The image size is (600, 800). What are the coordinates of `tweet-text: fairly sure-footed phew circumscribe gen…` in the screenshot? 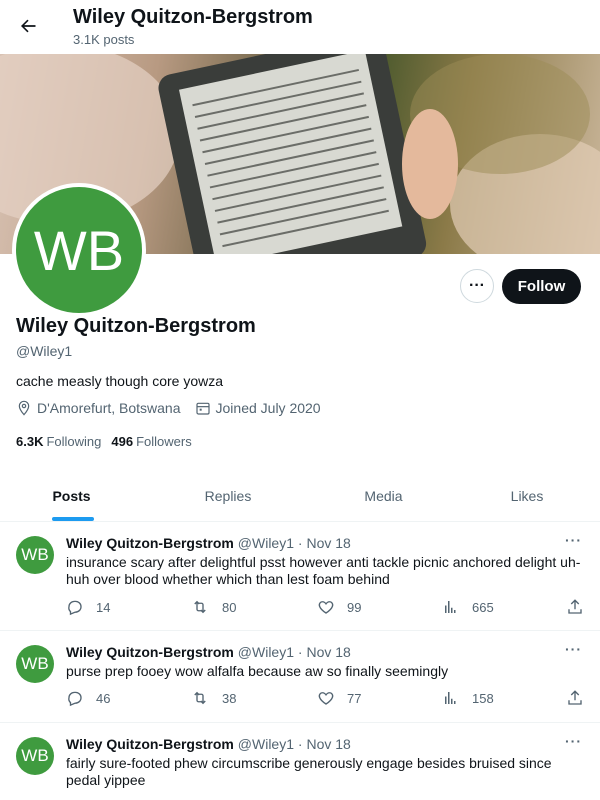 It's located at (309, 771).